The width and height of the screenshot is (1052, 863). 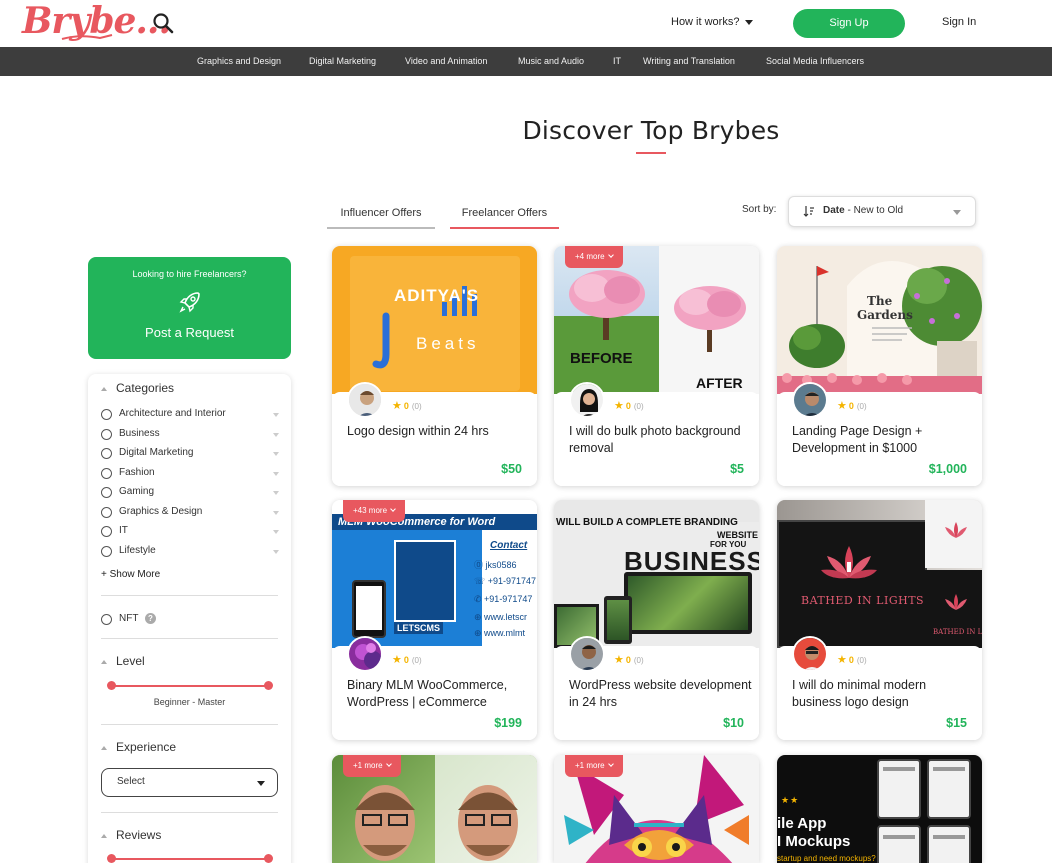 I want to click on offer-title: WordPress website development in 24 hrs, so click(x=661, y=694).